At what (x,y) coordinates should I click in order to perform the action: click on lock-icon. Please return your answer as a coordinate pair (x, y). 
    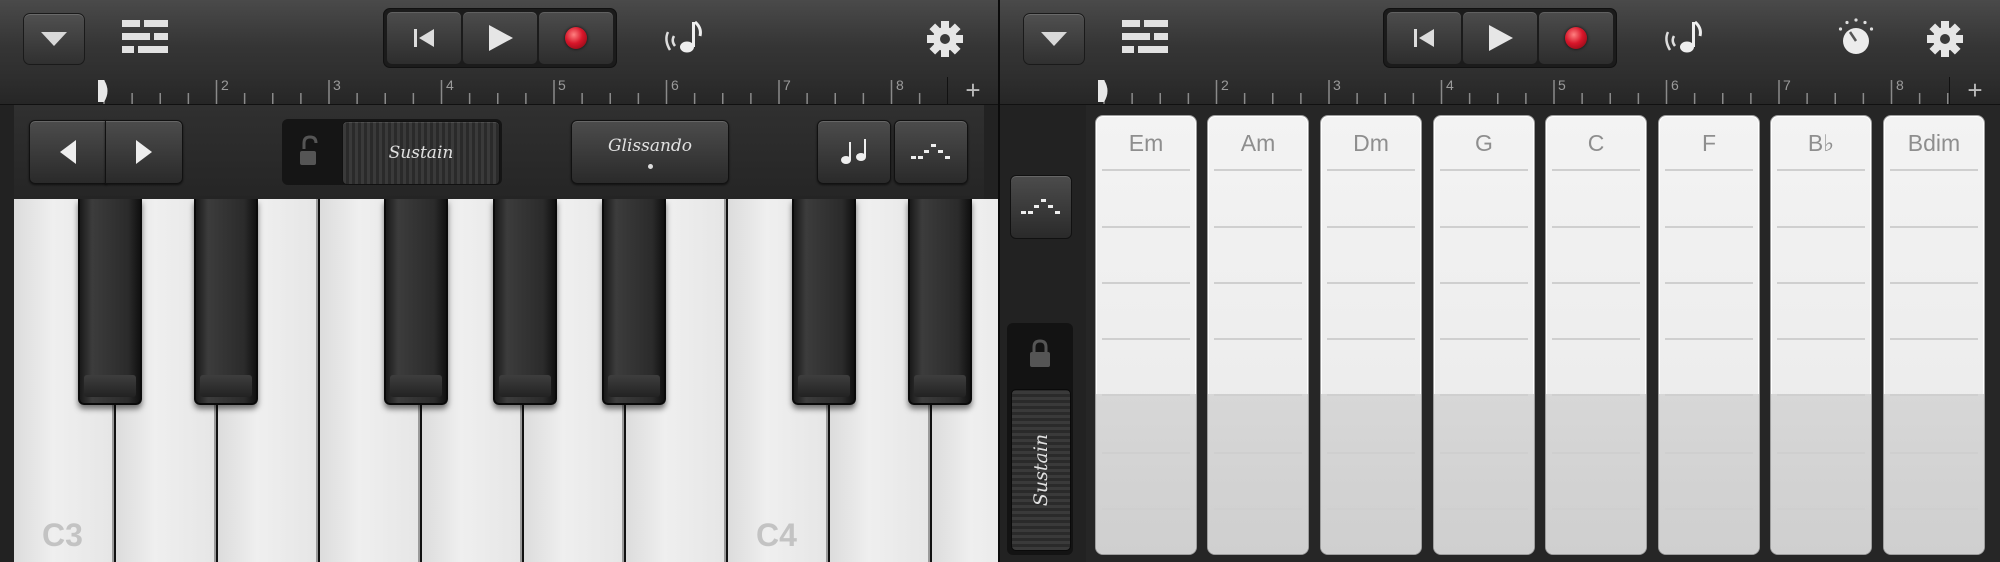
    Looking at the image, I should click on (1040, 354).